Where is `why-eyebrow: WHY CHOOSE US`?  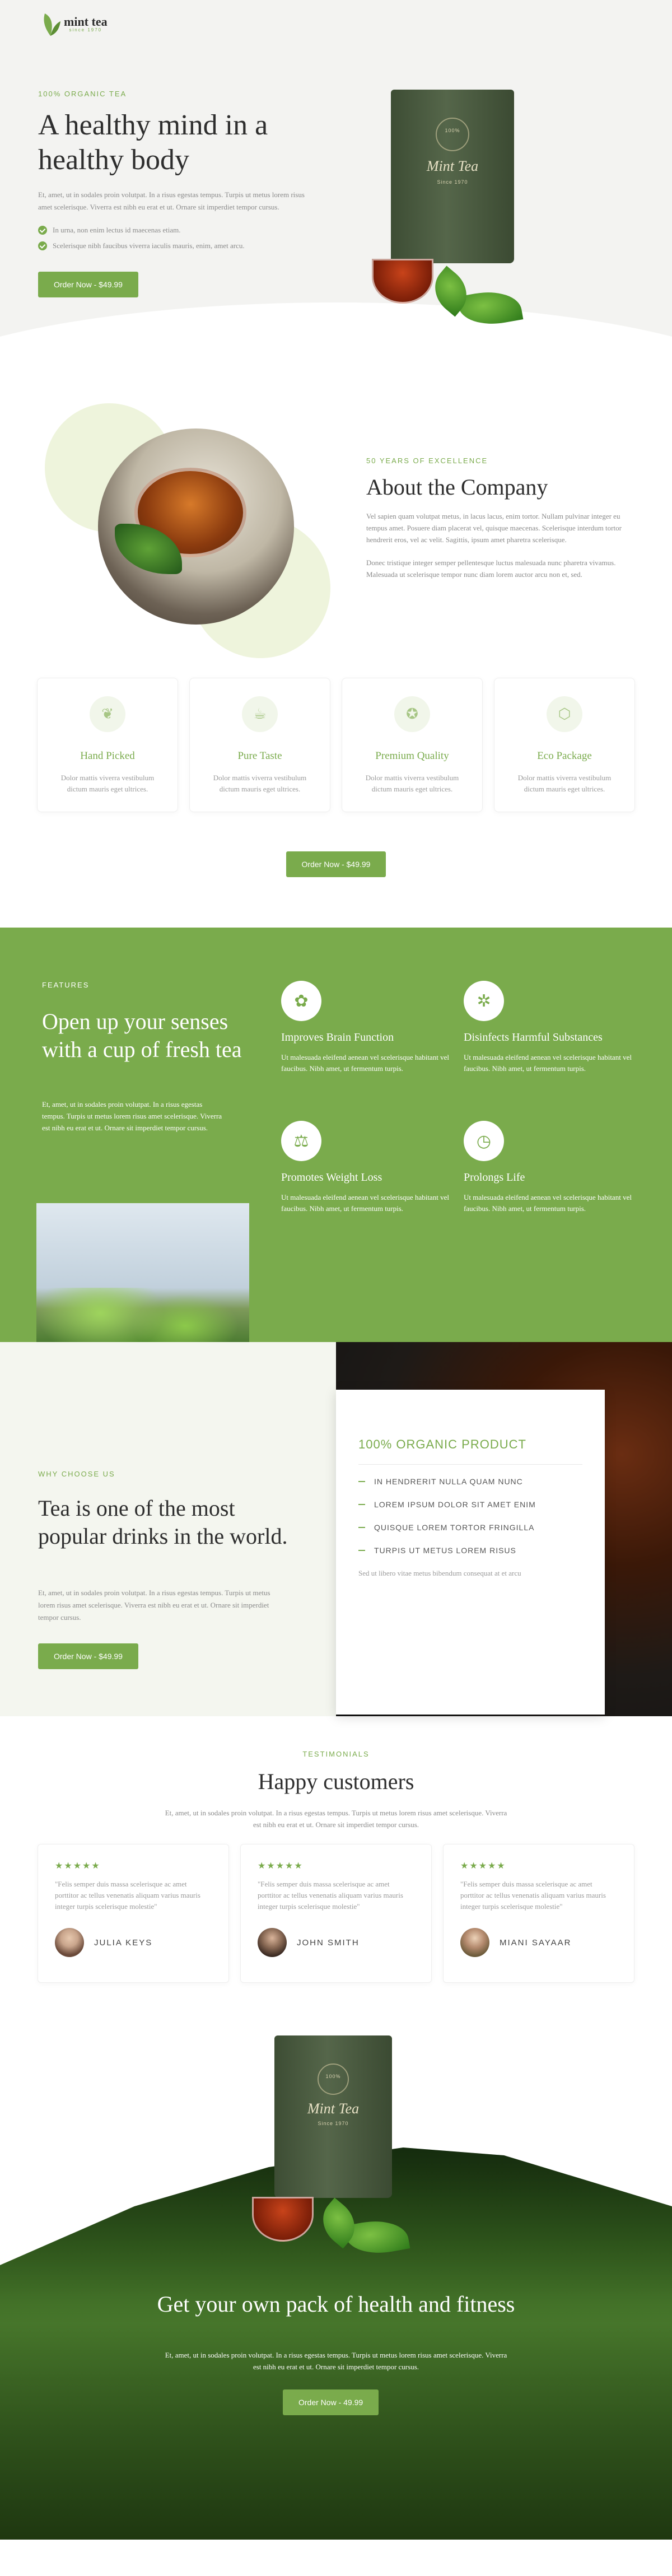 why-eyebrow: WHY CHOOSE US is located at coordinates (77, 1474).